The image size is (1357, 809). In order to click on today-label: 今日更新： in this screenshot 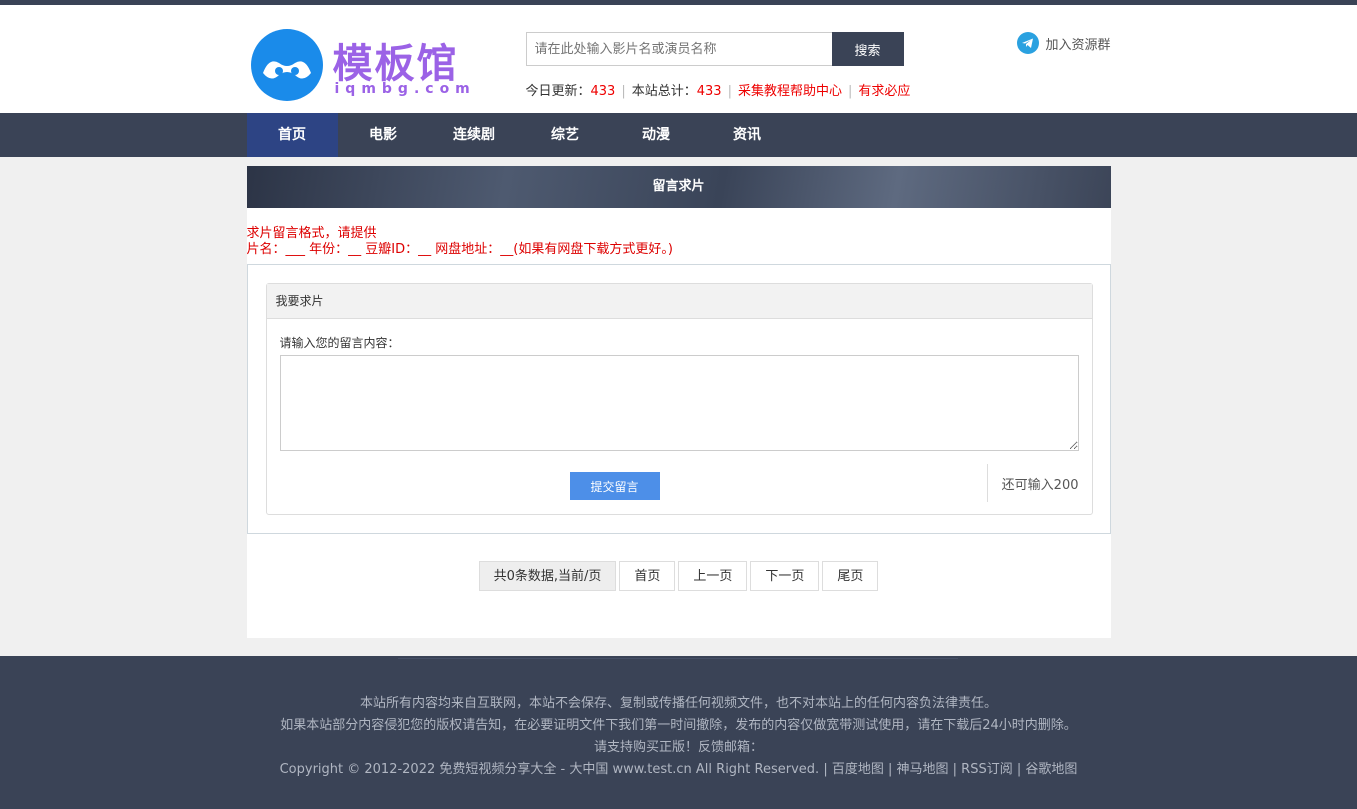, I will do `click(558, 91)`.